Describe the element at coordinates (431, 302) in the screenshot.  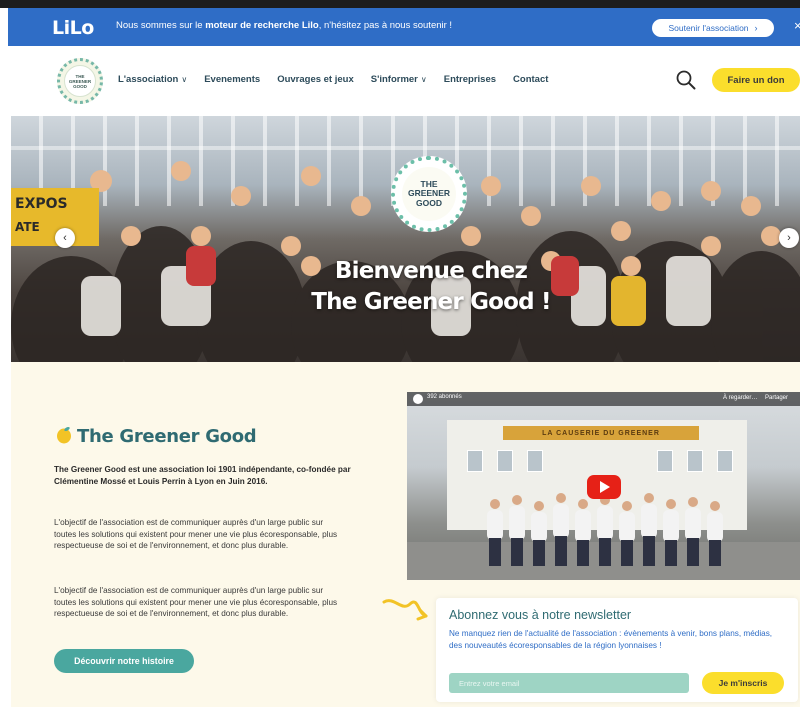
I see `hero-title-line2: The Greener Good !` at that location.